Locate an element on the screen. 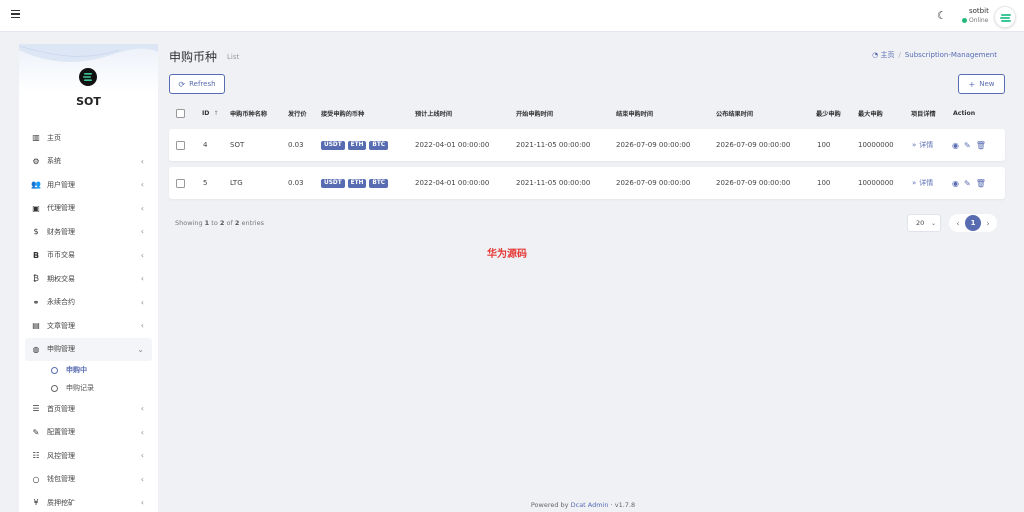  footer: Powered by Dcat Admin · v1.7.8 is located at coordinates (583, 505).